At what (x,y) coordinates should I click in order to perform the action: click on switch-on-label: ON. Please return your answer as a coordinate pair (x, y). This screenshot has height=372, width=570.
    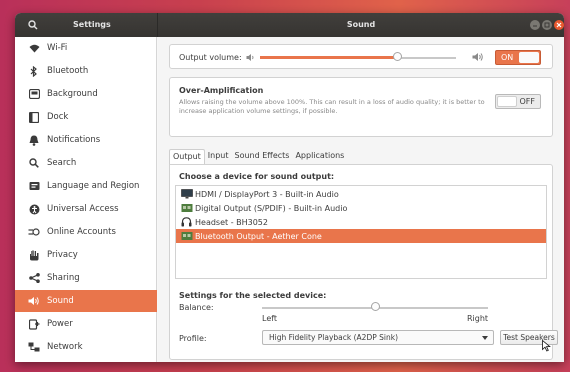
    Looking at the image, I should click on (507, 57).